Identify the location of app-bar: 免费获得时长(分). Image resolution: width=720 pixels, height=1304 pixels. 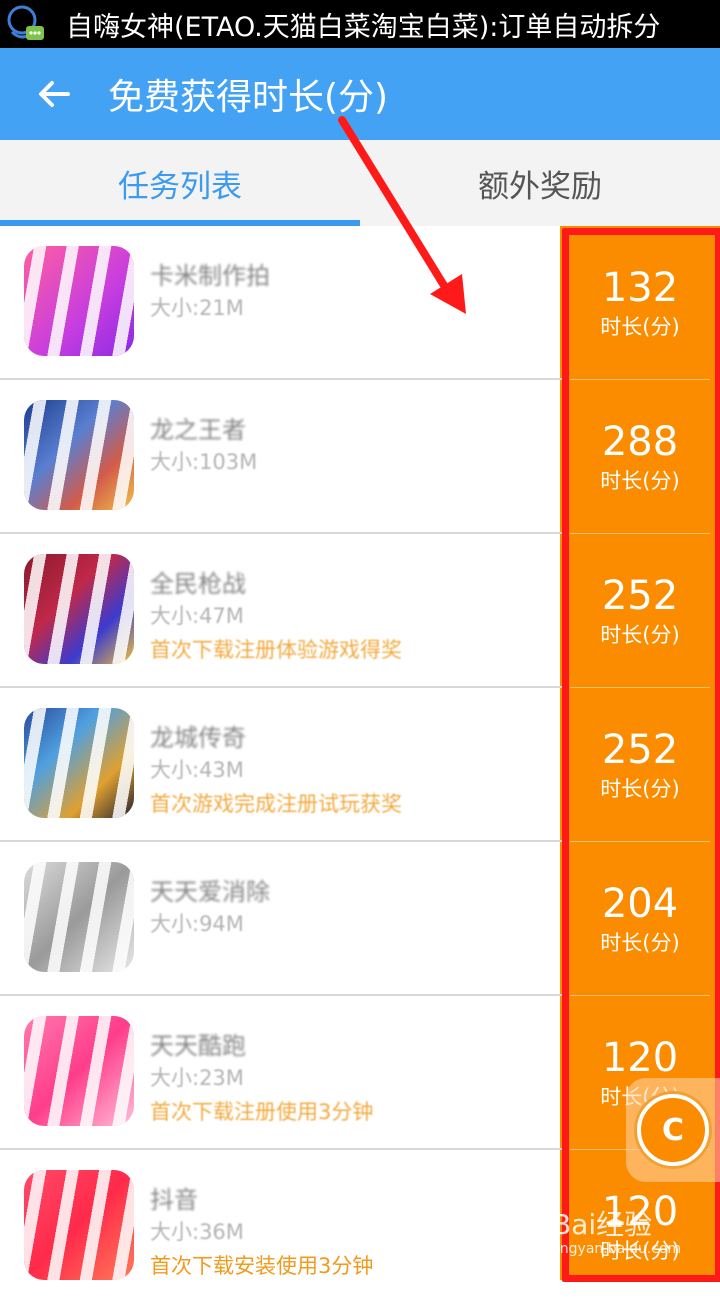
(360, 94).